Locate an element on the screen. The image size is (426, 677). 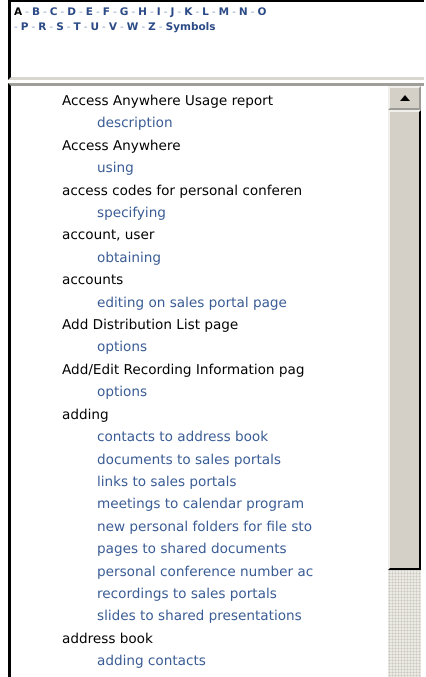
letter-link: G is located at coordinates (124, 12).